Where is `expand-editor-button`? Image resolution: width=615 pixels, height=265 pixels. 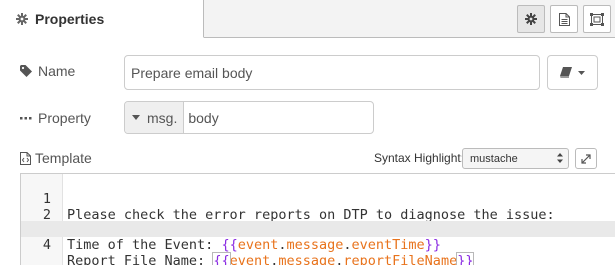
expand-editor-button is located at coordinates (586, 158).